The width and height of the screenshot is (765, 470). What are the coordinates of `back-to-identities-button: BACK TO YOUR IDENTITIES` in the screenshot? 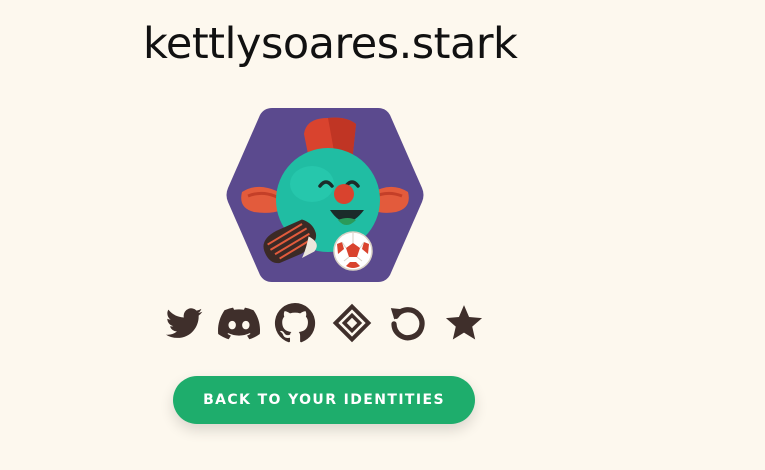 It's located at (324, 400).